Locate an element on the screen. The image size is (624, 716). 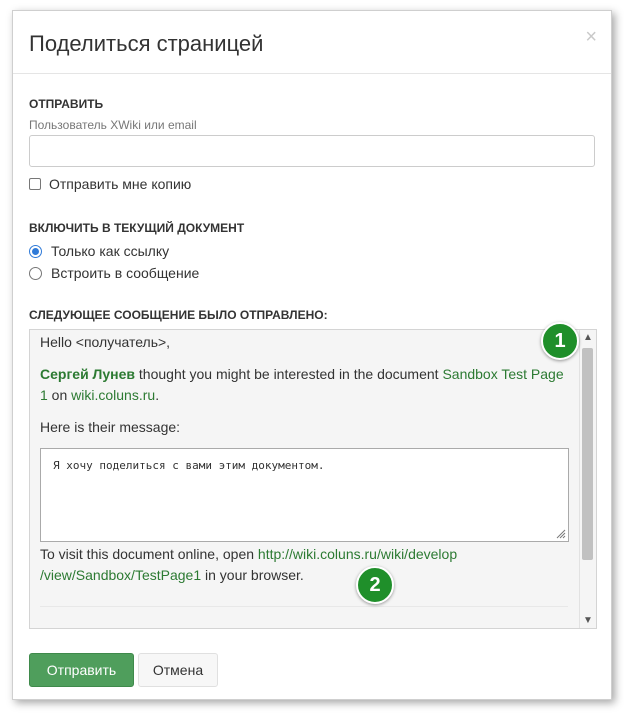
radio-link-only-control is located at coordinates (35, 251).